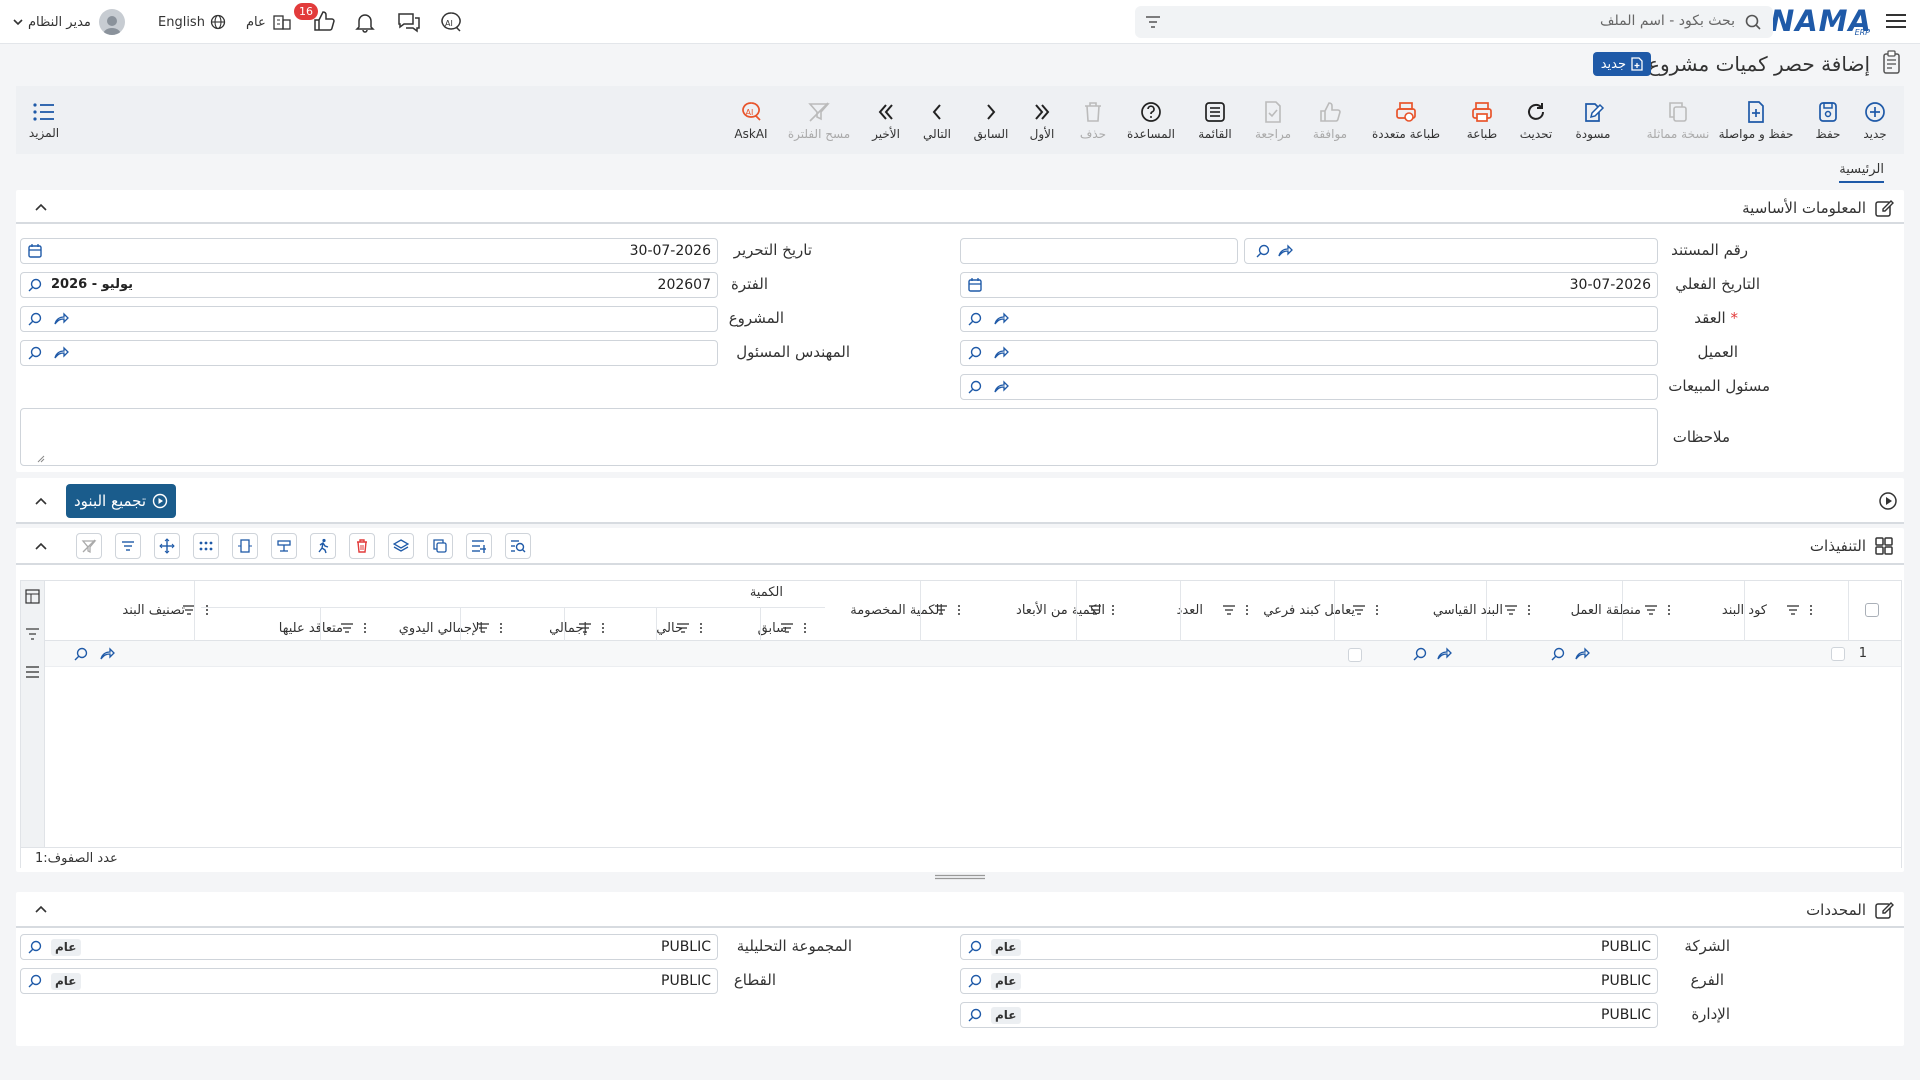 The height and width of the screenshot is (1080, 1920). What do you see at coordinates (1821, 21) in the screenshot?
I see `app-logo: NAMA ERP` at bounding box center [1821, 21].